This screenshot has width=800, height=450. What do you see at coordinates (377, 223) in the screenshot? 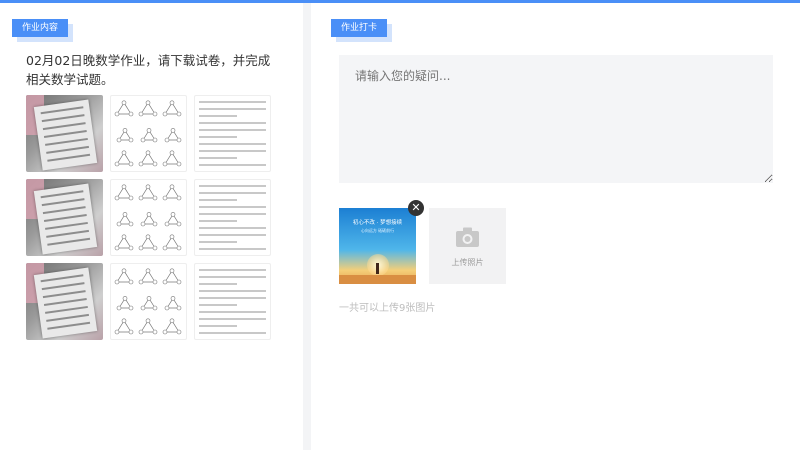
I see `uploaded-image-title: 初心不改 · 梦想接续` at bounding box center [377, 223].